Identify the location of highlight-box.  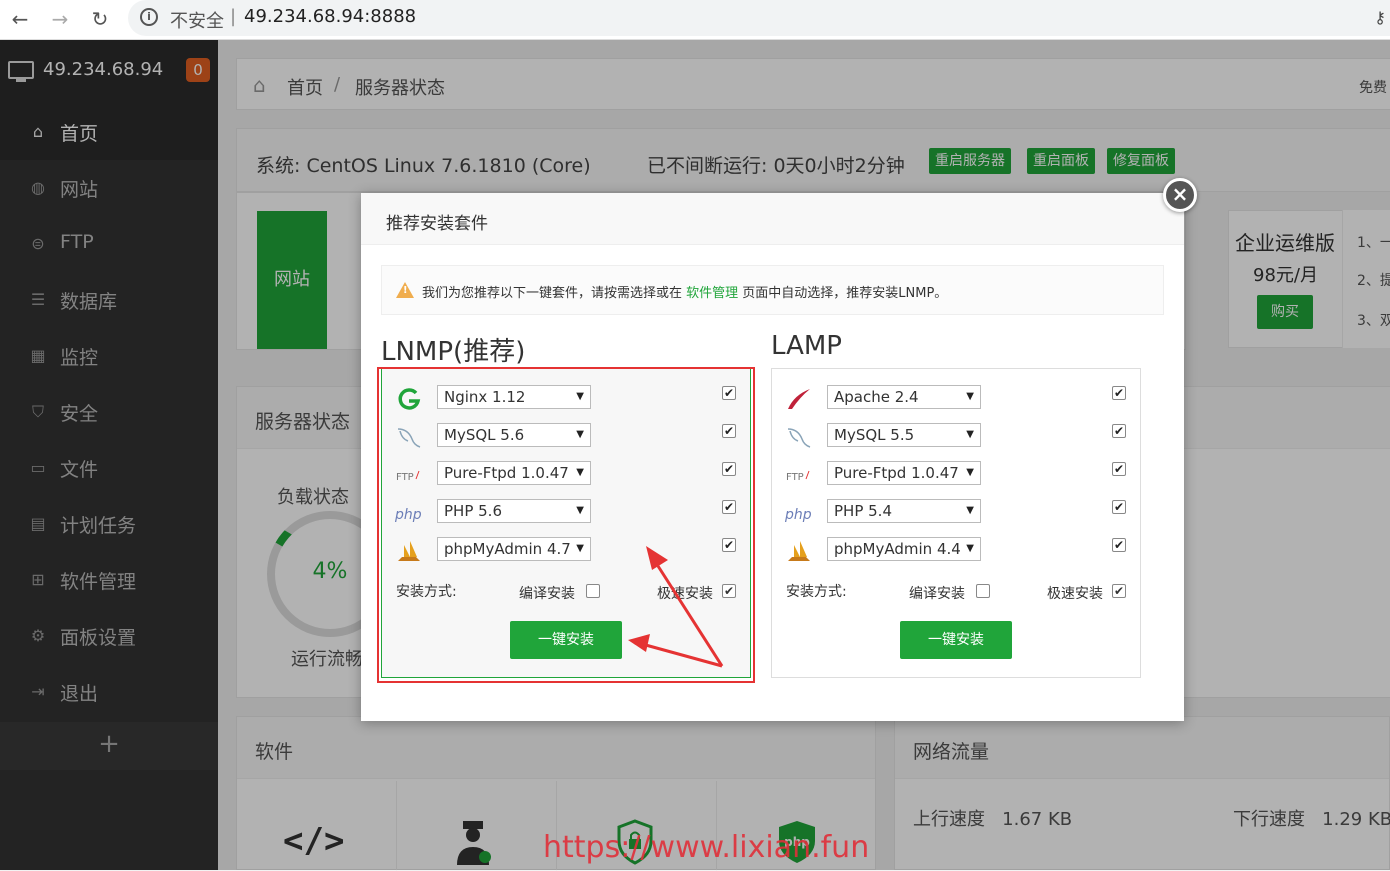
(566, 525).